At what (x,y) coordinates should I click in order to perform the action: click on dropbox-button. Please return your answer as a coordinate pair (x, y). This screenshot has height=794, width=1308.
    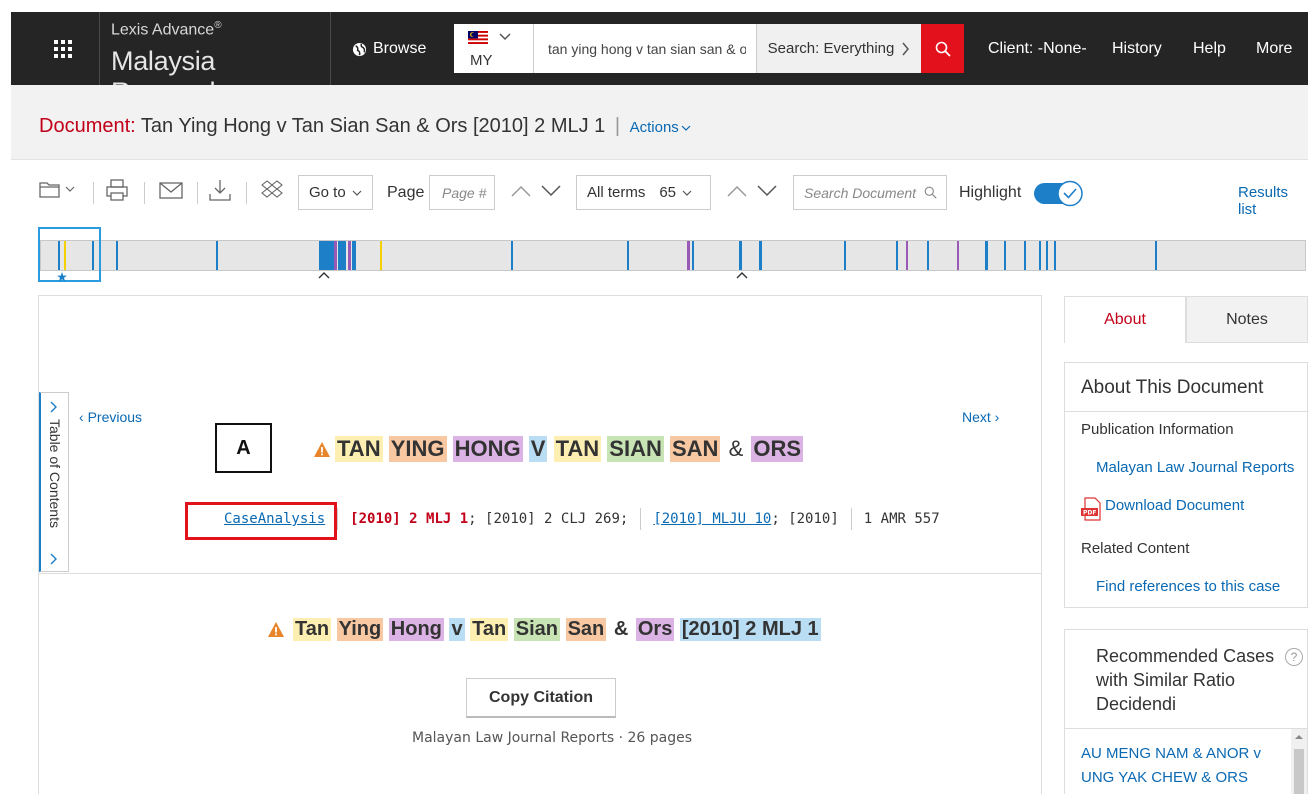
    Looking at the image, I should click on (272, 190).